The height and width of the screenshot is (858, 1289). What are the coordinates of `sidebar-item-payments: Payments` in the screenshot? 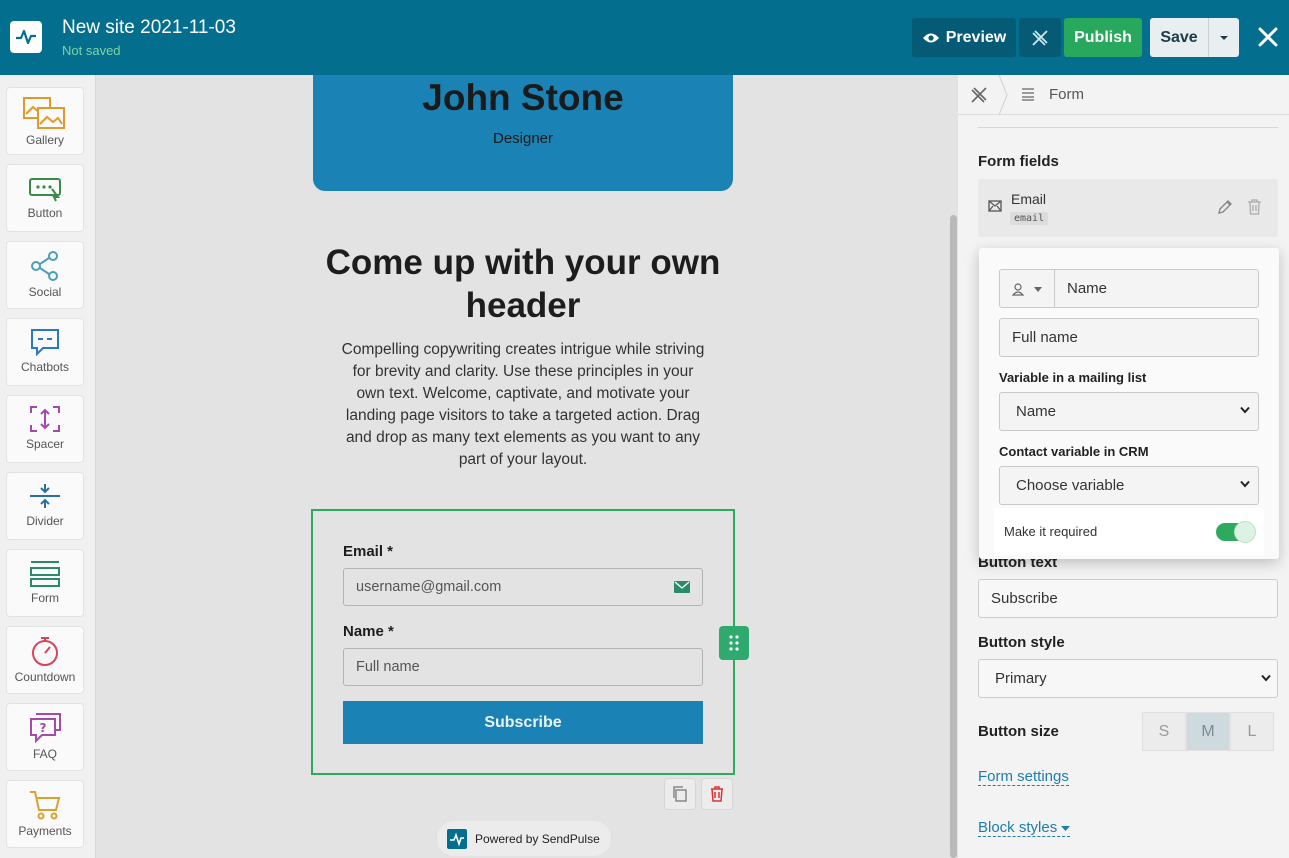 It's located at (45, 814).